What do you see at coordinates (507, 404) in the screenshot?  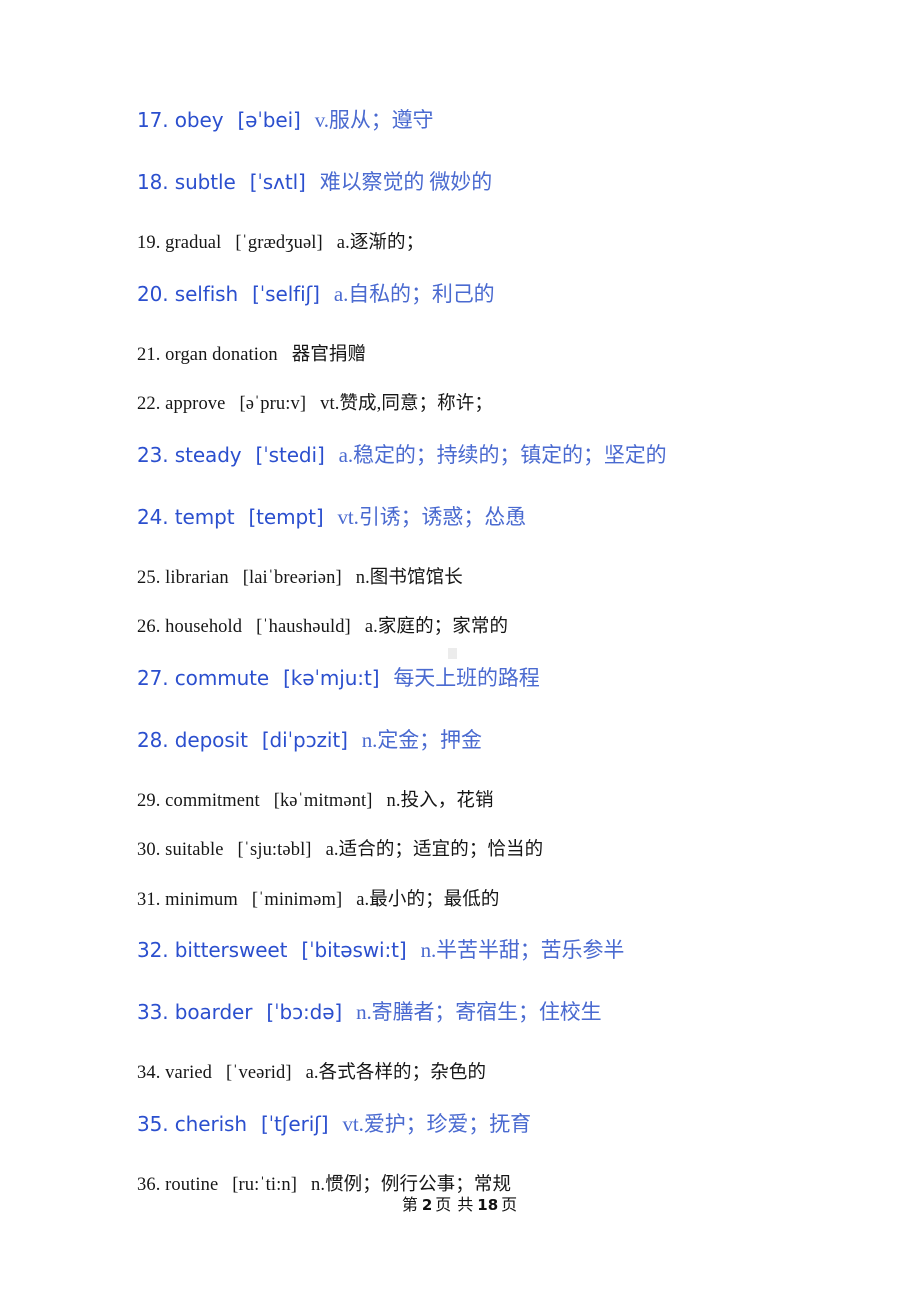 I see `vocab-entry: 22. approve [əˈpru:v] vt.赞成,同意；称许；` at bounding box center [507, 404].